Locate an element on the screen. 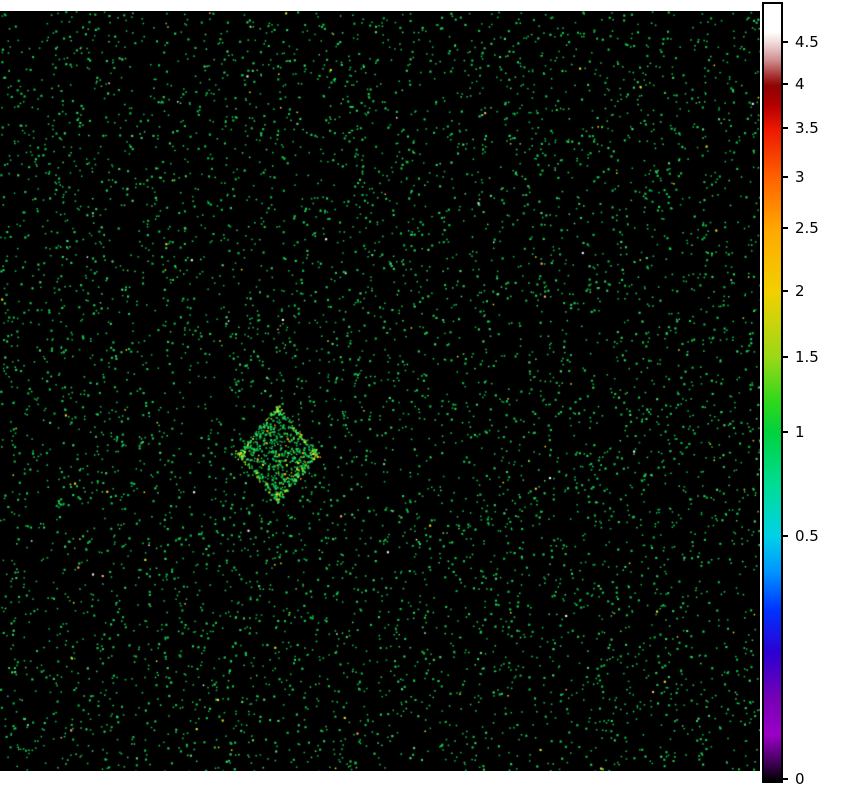 Image resolution: width=868 pixels, height=788 pixels. colorbar-tick-label: 4 is located at coordinates (800, 84).